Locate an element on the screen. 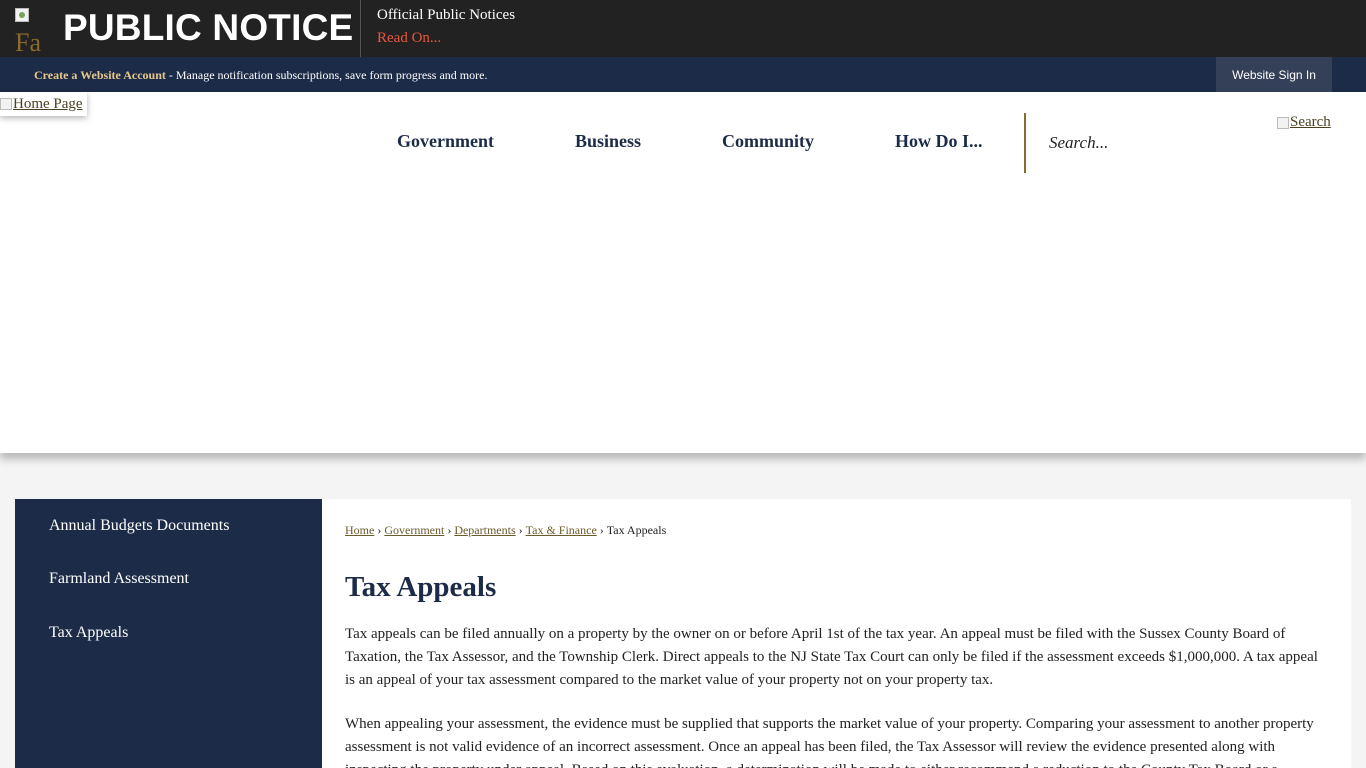  official-public-notices-heading: Official Public Notices is located at coordinates (446, 15).